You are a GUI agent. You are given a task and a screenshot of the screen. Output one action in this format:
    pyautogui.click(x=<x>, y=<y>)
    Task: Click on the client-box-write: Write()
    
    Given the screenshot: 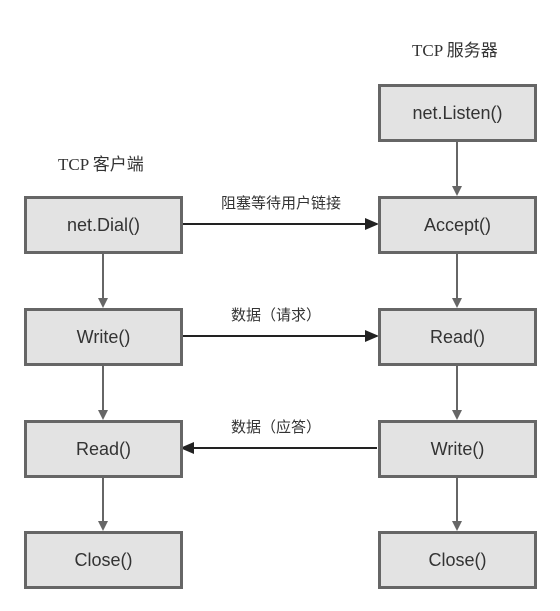 What is the action you would take?
    pyautogui.click(x=103, y=337)
    